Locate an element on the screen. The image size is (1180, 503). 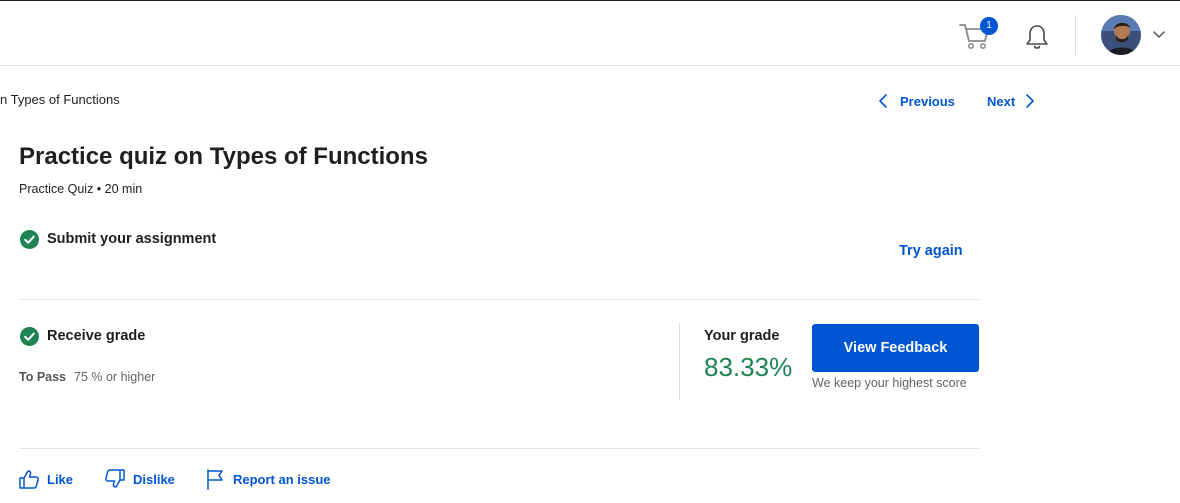
highest-score-note: We keep your highest score is located at coordinates (889, 383).